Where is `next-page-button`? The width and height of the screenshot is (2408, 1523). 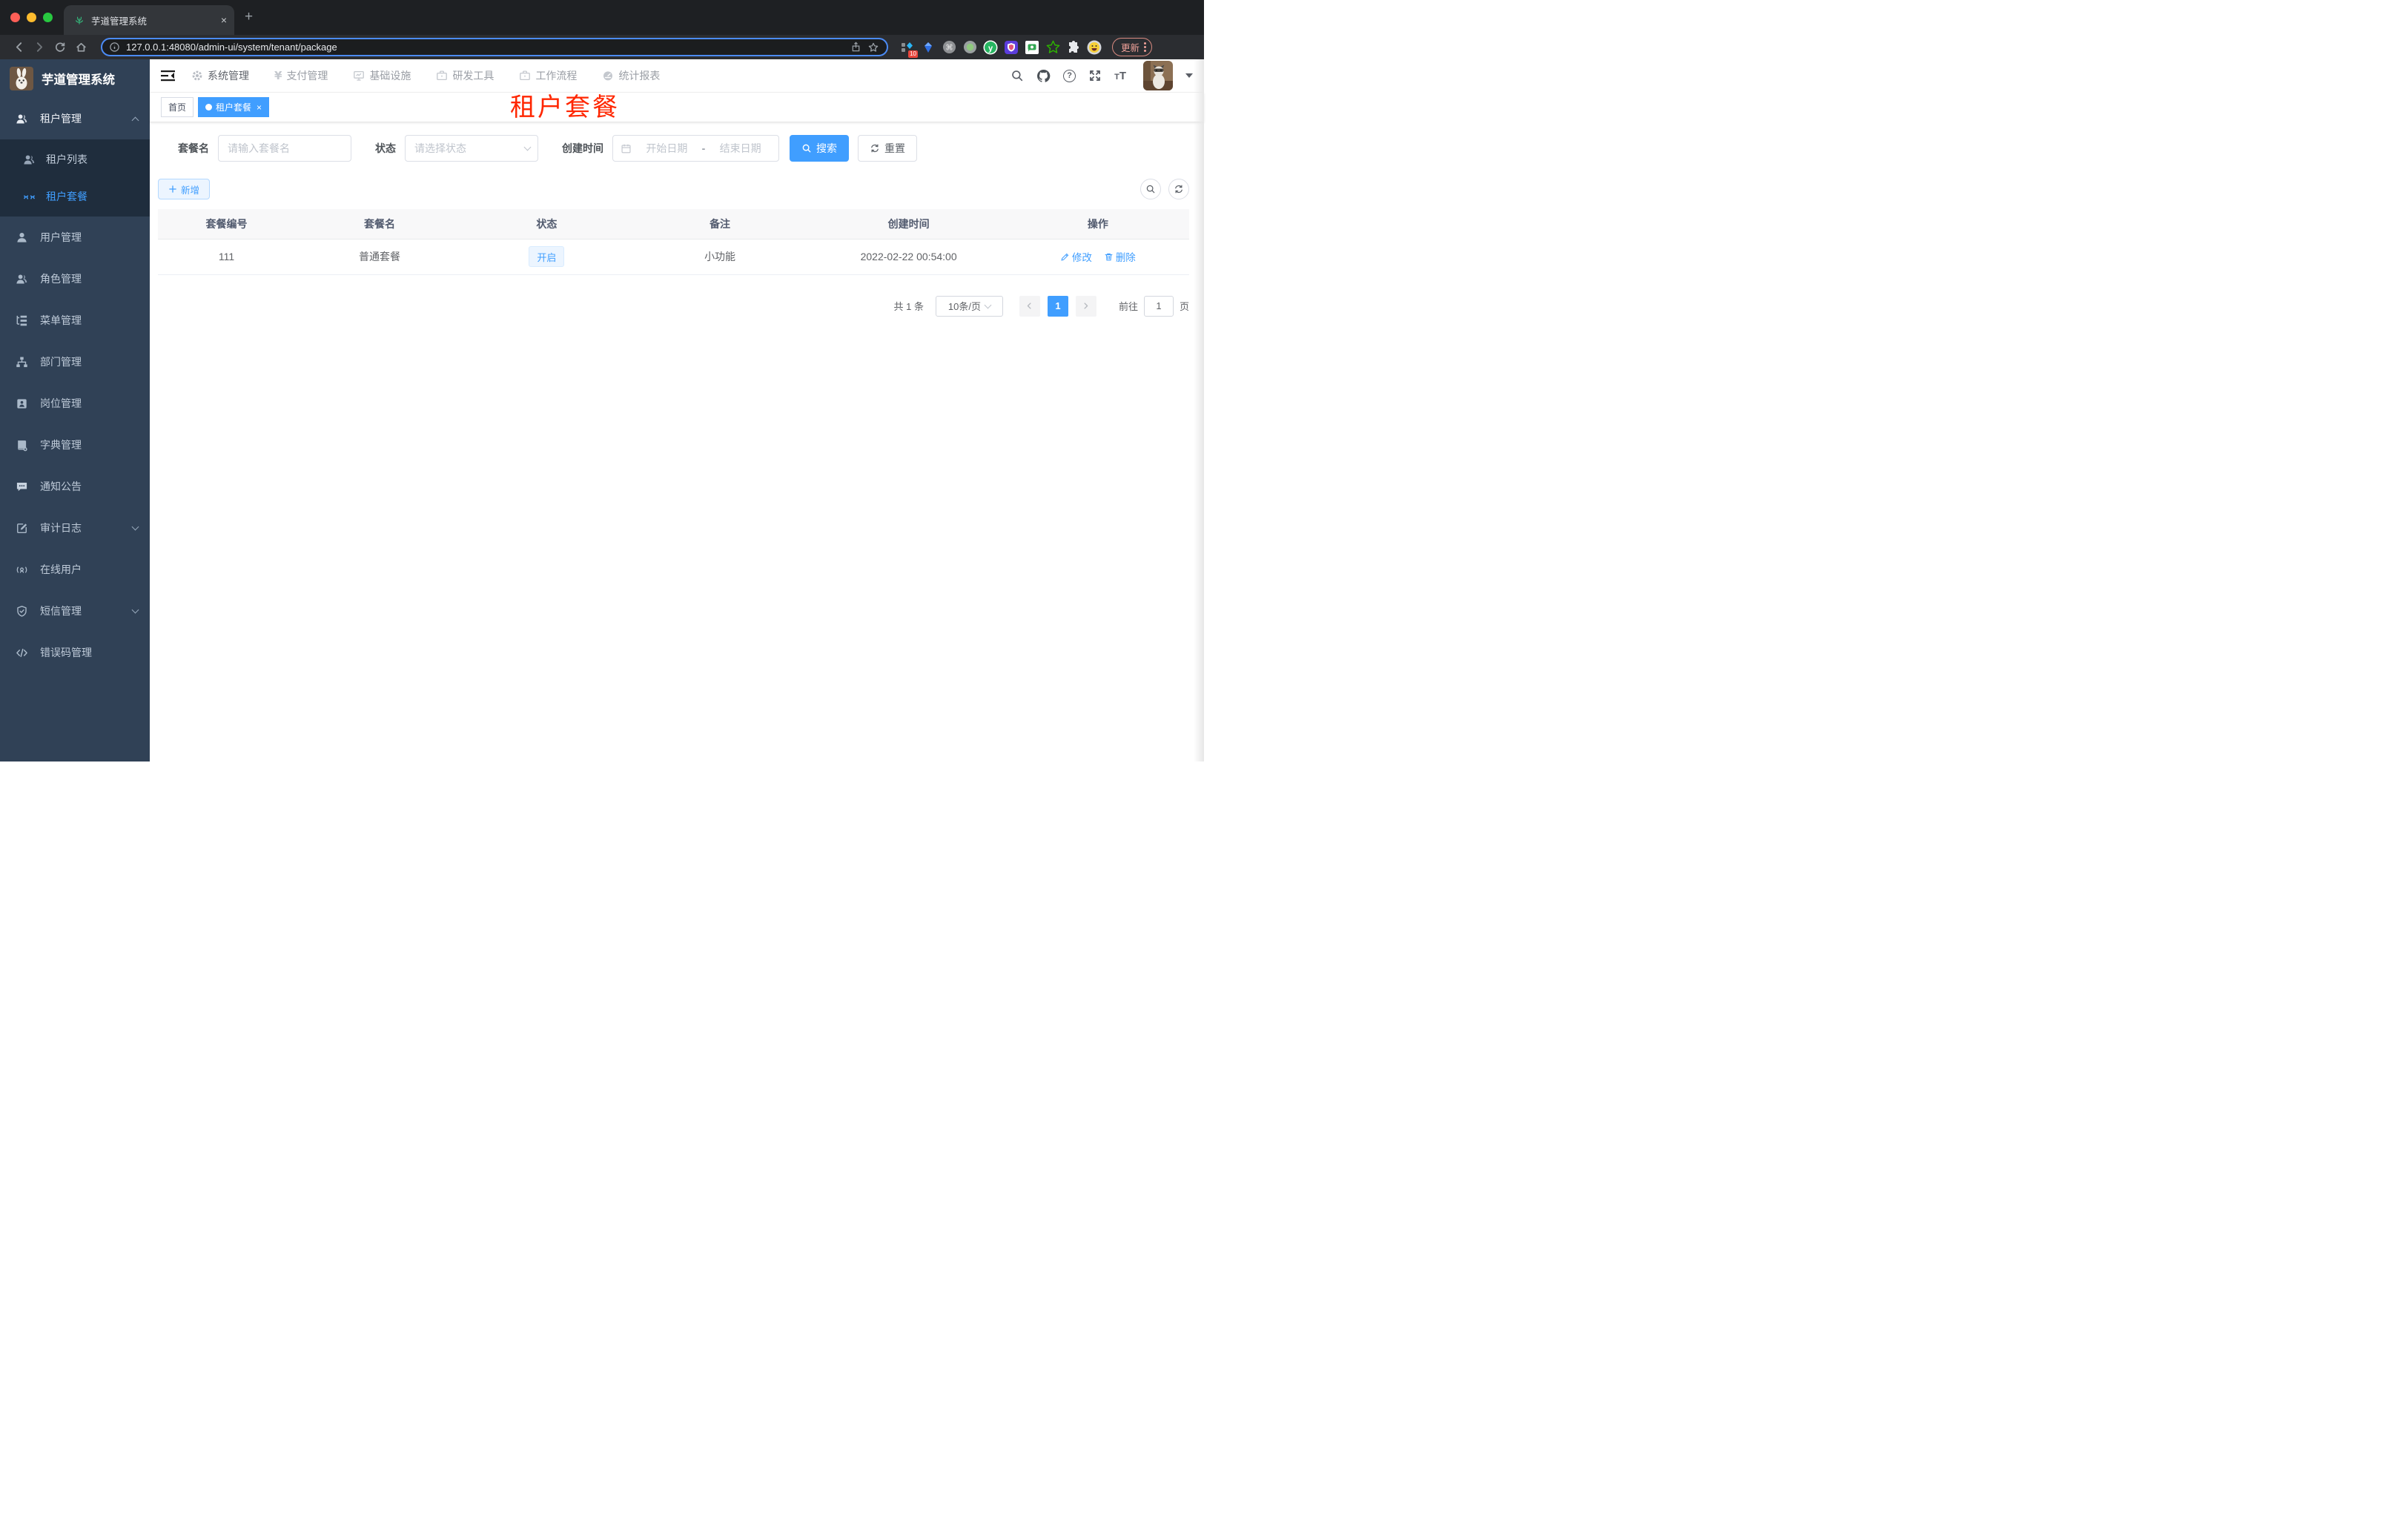 next-page-button is located at coordinates (1085, 306).